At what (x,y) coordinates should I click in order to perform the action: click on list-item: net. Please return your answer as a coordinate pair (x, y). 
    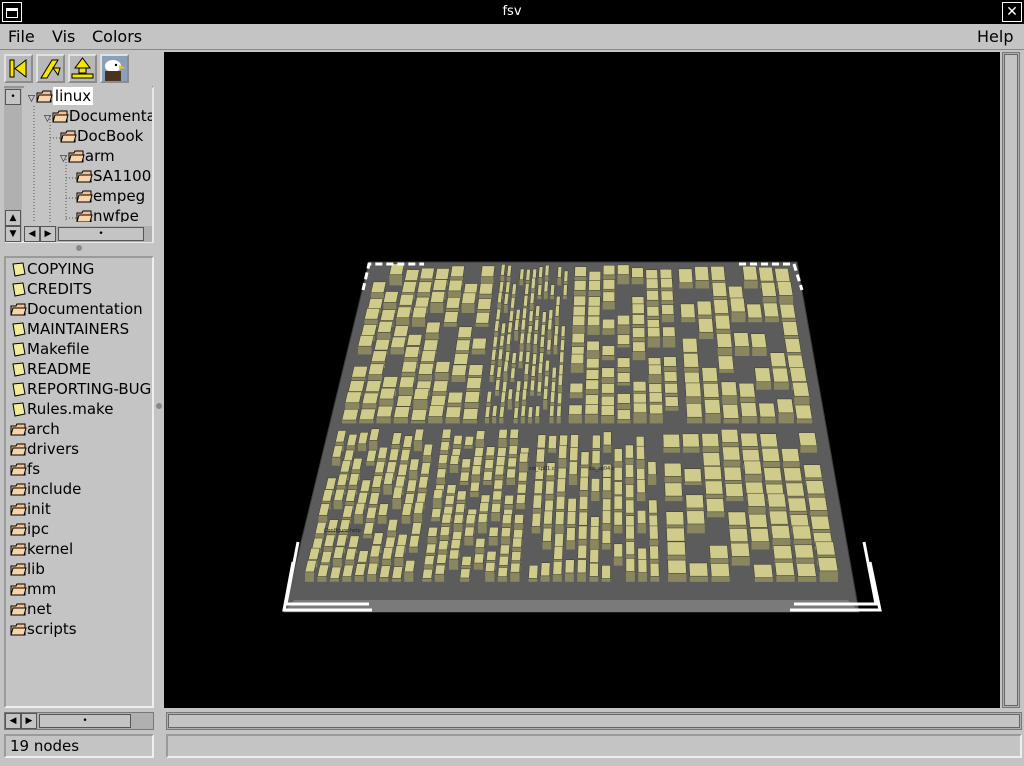
    Looking at the image, I should click on (31, 609).